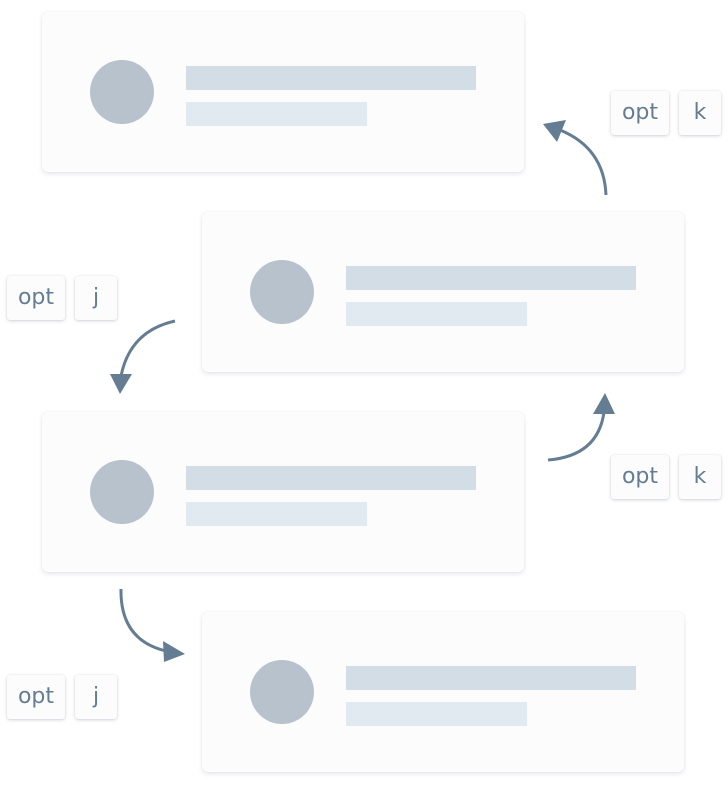 The height and width of the screenshot is (800, 728). What do you see at coordinates (604, 403) in the screenshot?
I see `move-up-arrowhead-icon` at bounding box center [604, 403].